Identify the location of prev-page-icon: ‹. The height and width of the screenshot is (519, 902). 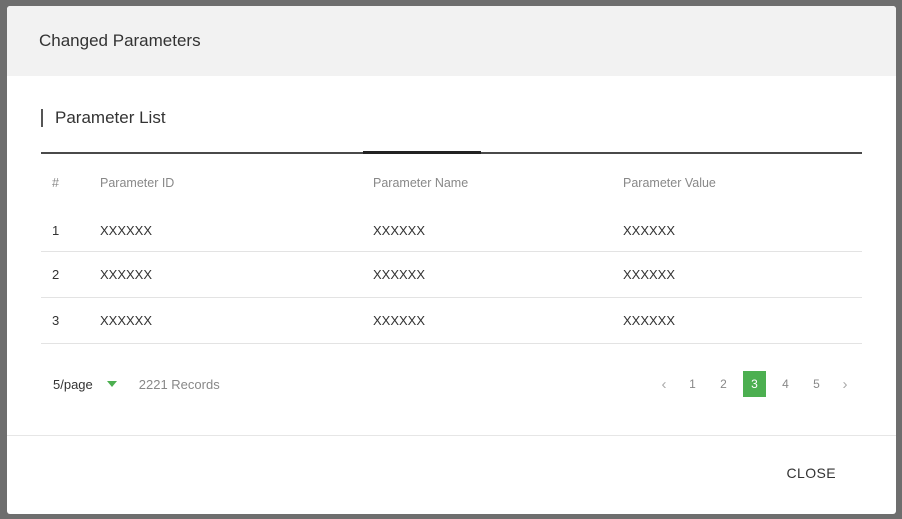
(664, 384).